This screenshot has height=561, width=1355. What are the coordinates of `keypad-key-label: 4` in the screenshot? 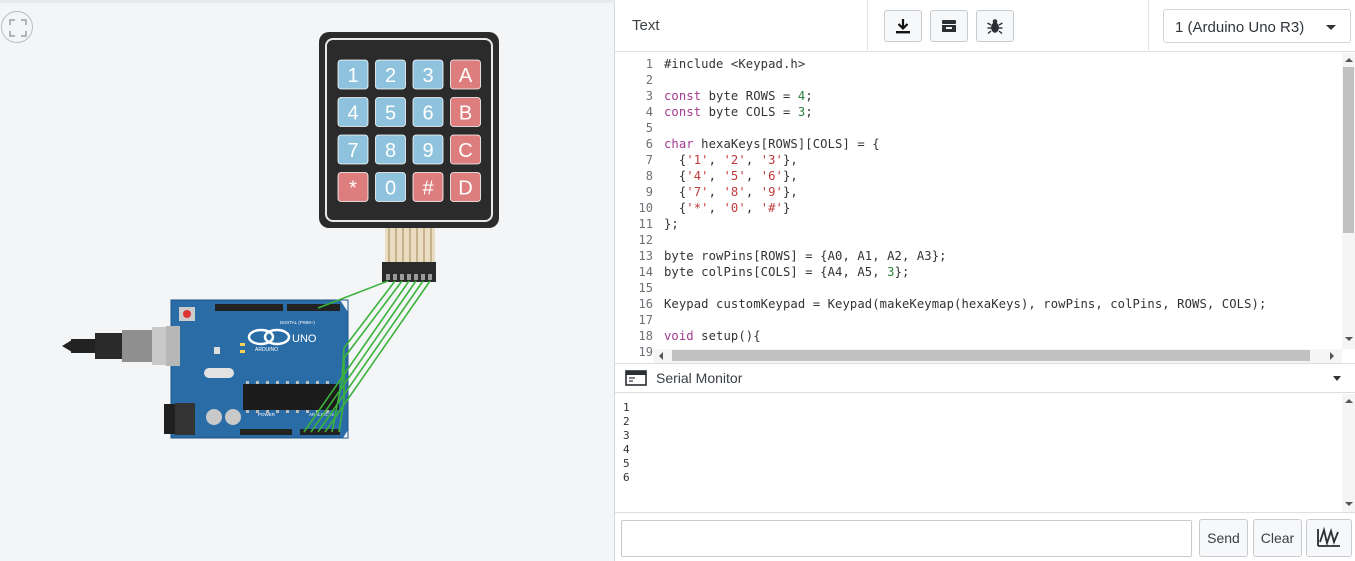 It's located at (352, 114).